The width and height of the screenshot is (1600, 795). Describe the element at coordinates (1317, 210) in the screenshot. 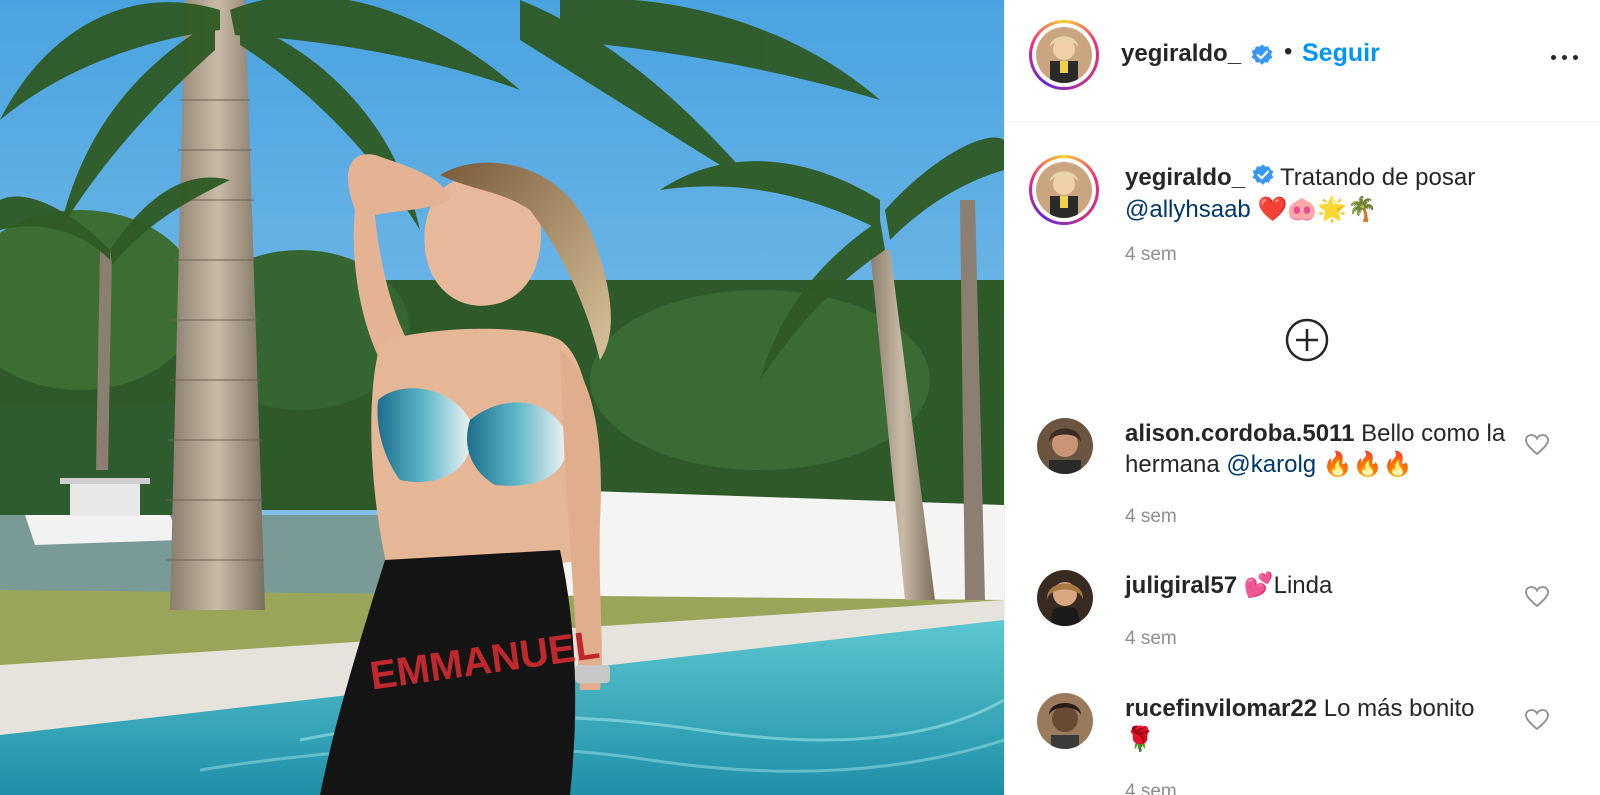

I see `caption-emojis: ❤️🐽🌟🌴` at that location.